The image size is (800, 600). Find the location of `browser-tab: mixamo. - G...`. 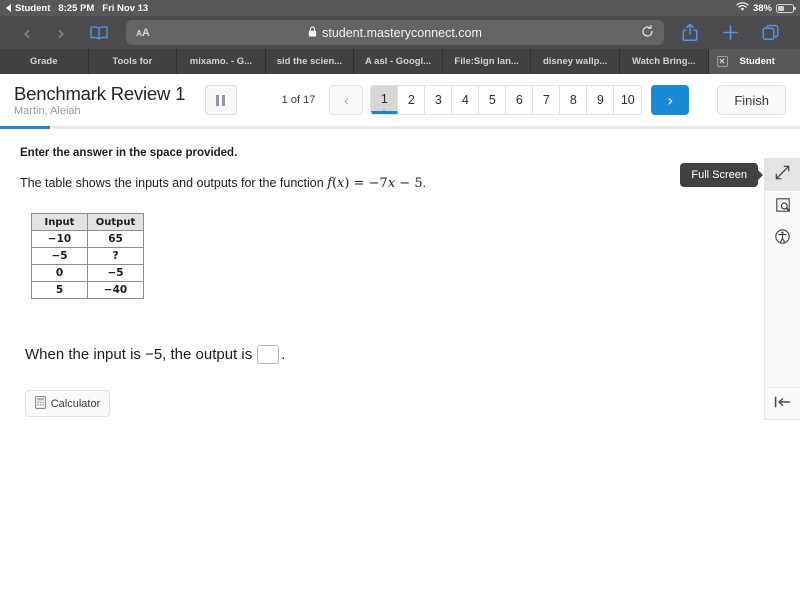

browser-tab: mixamo. - G... is located at coordinates (221, 61).